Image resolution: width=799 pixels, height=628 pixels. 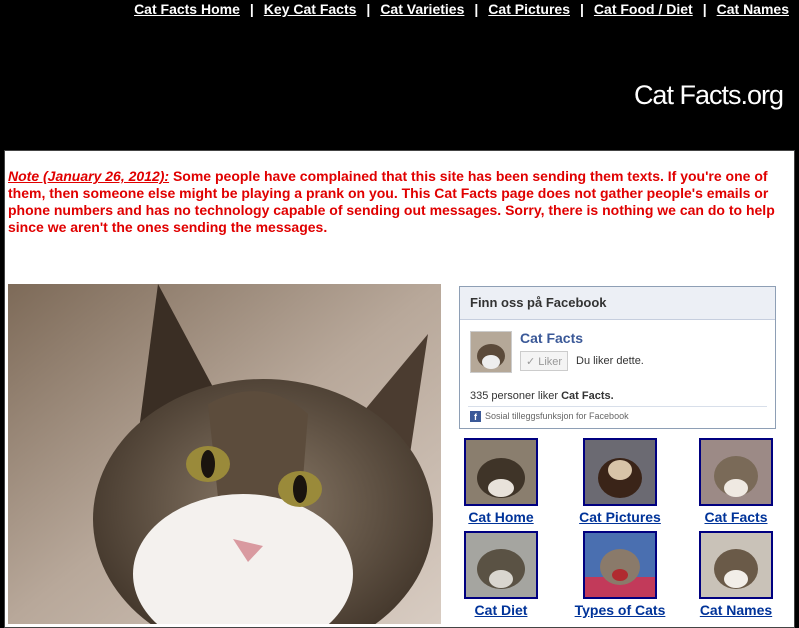 I want to click on types-of-cats-thumbnail, so click(x=620, y=565).